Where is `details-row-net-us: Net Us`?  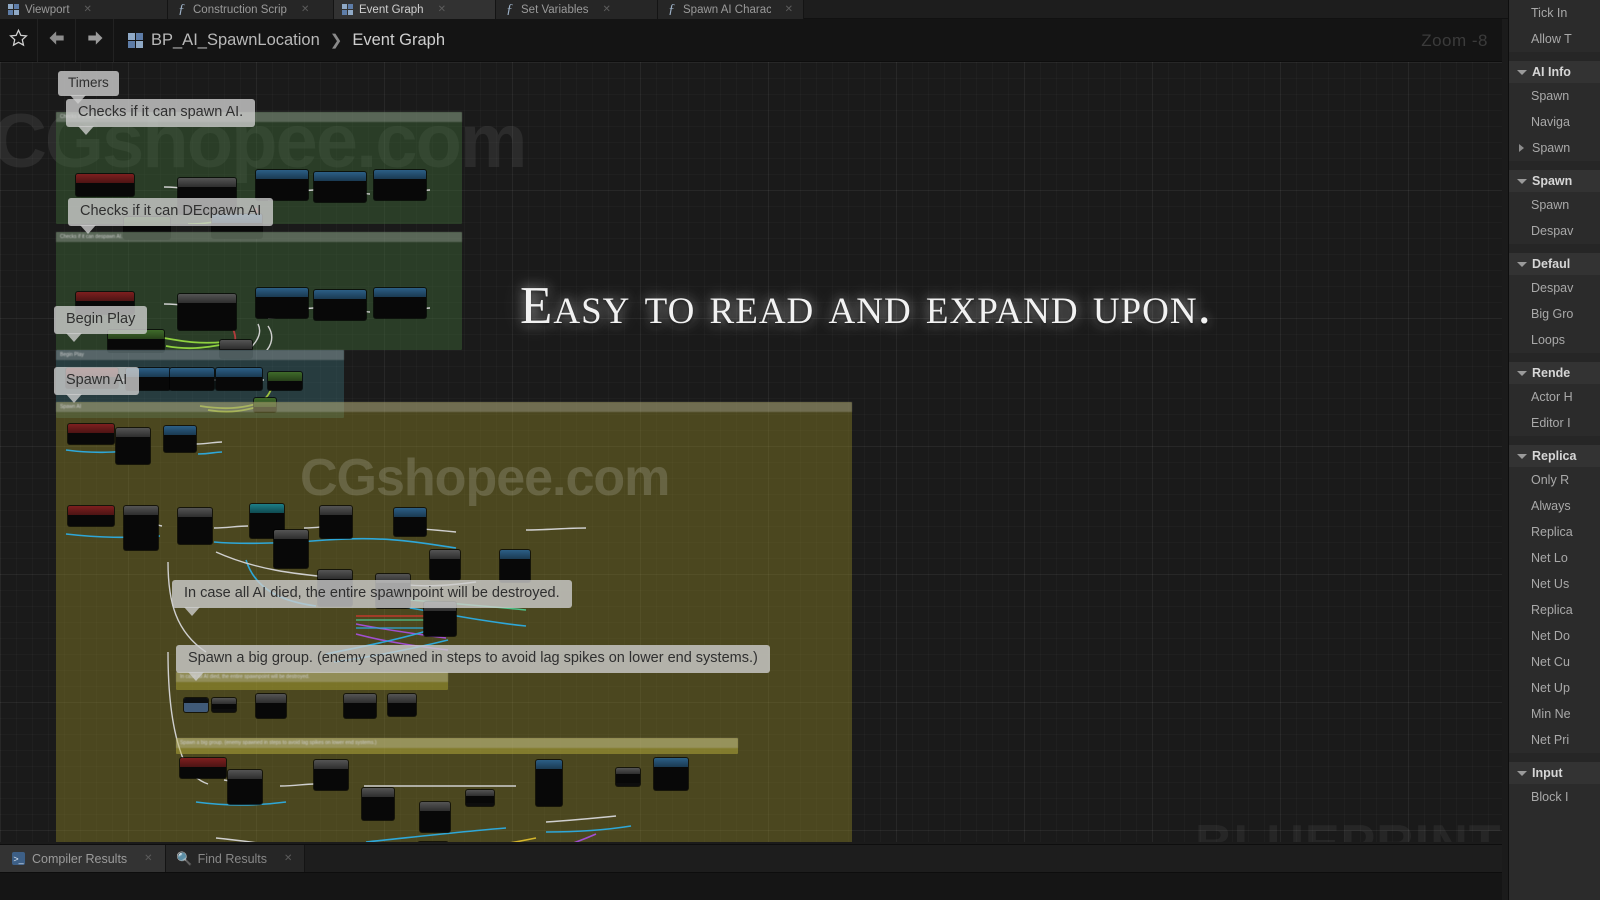
details-row-net-us: Net Us is located at coordinates (1554, 584).